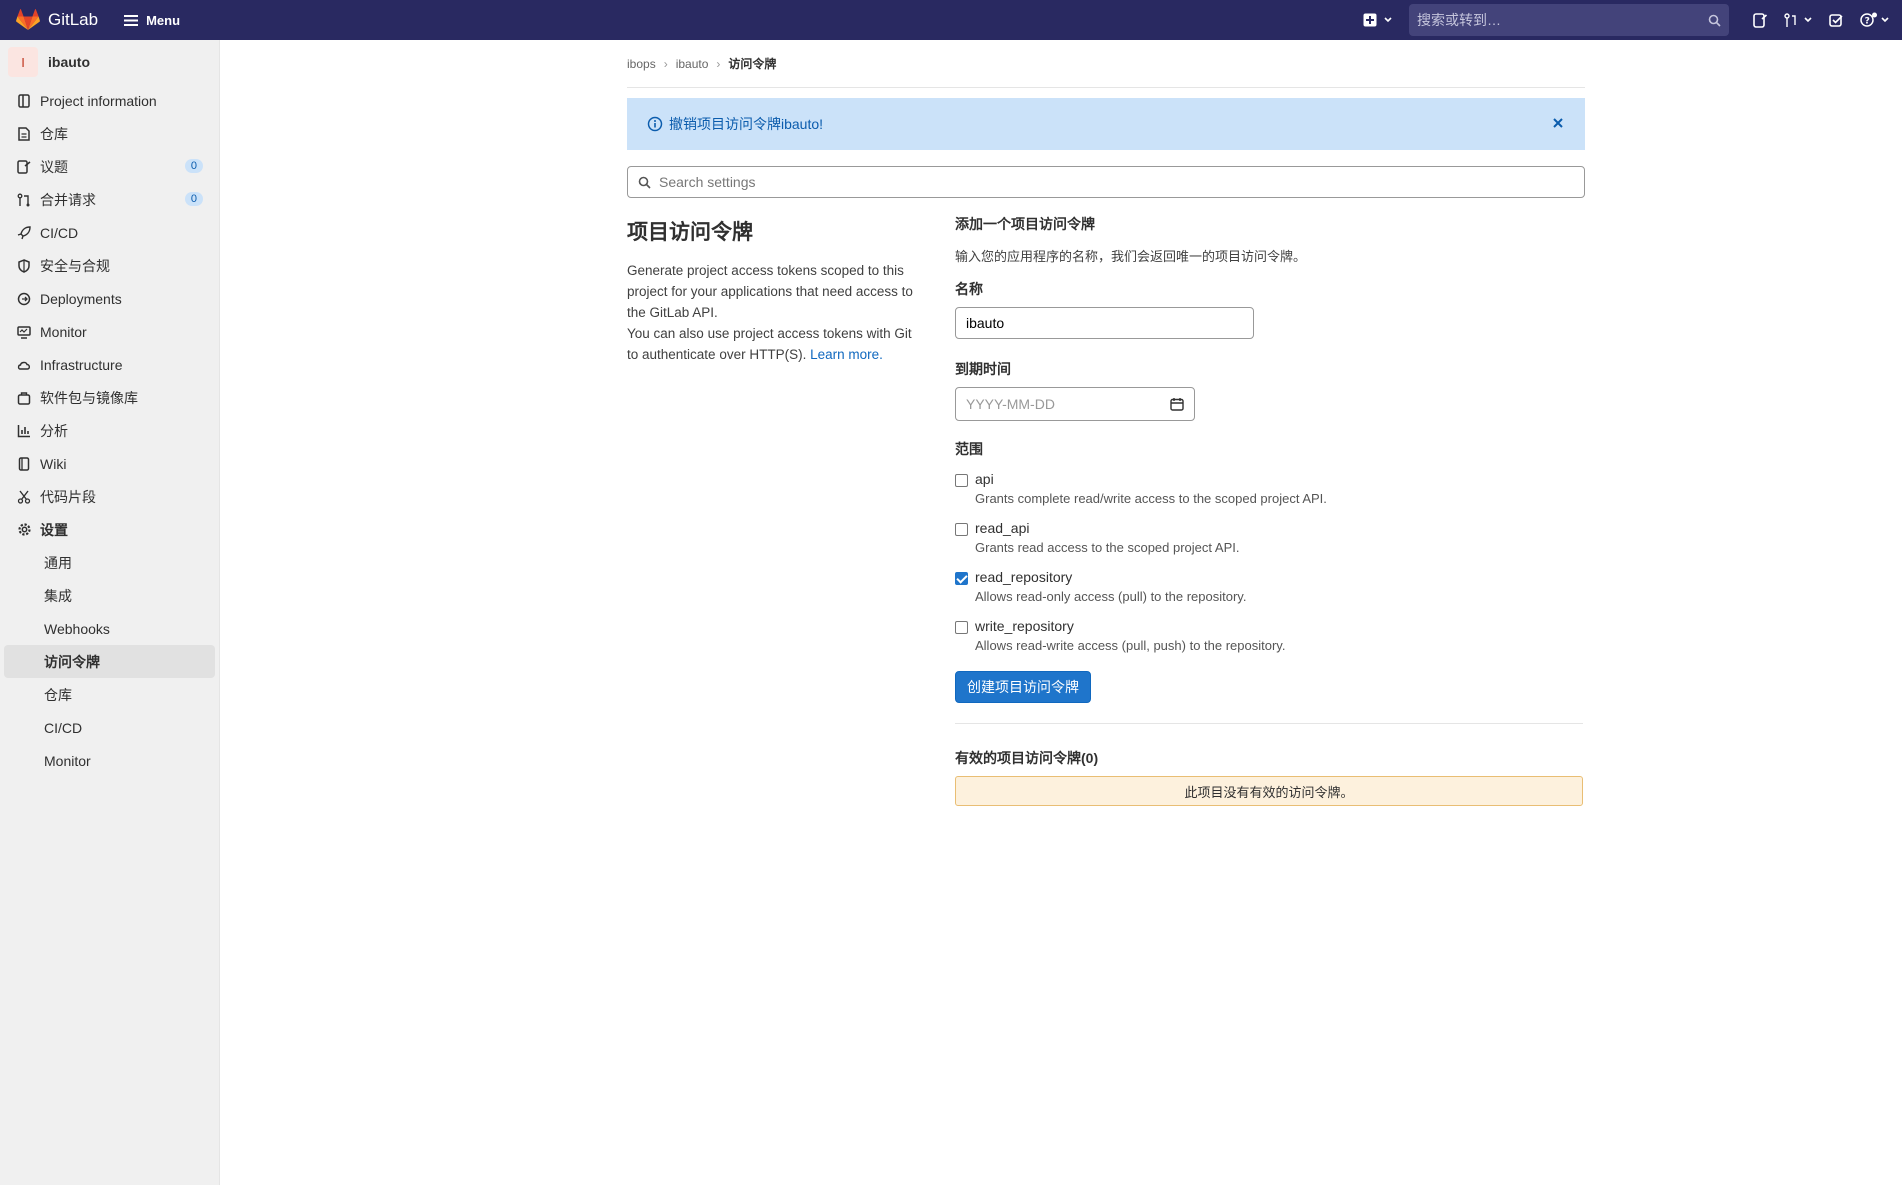 The height and width of the screenshot is (1185, 1902). Describe the element at coordinates (961, 578) in the screenshot. I see `scope-checkbox-read-repository` at that location.